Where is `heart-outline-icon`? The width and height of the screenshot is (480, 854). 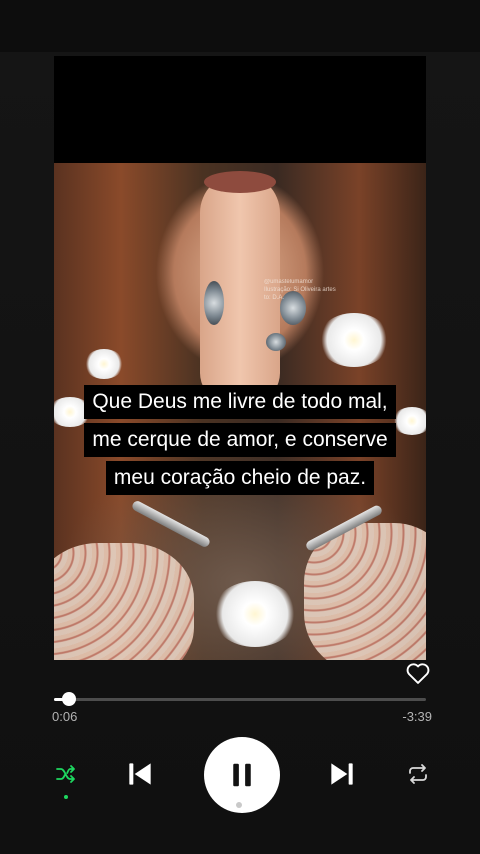
heart-outline-icon is located at coordinates (418, 673).